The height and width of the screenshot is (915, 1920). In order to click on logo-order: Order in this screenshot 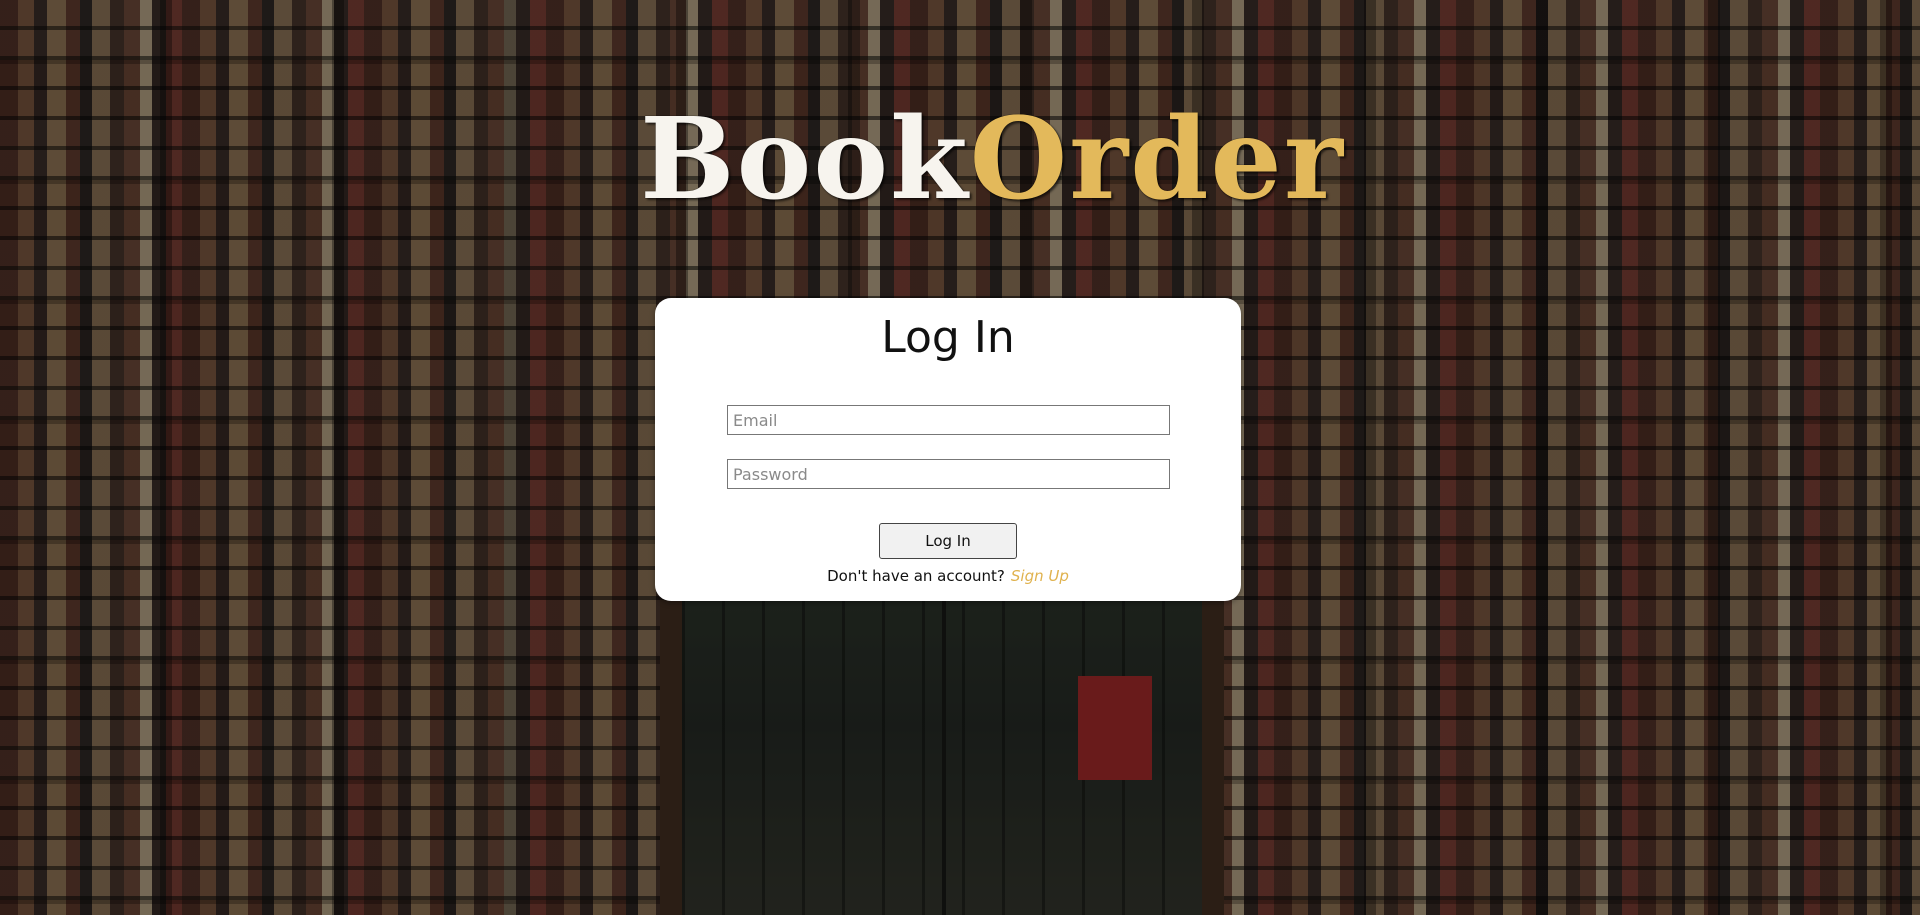, I will do `click(1157, 159)`.